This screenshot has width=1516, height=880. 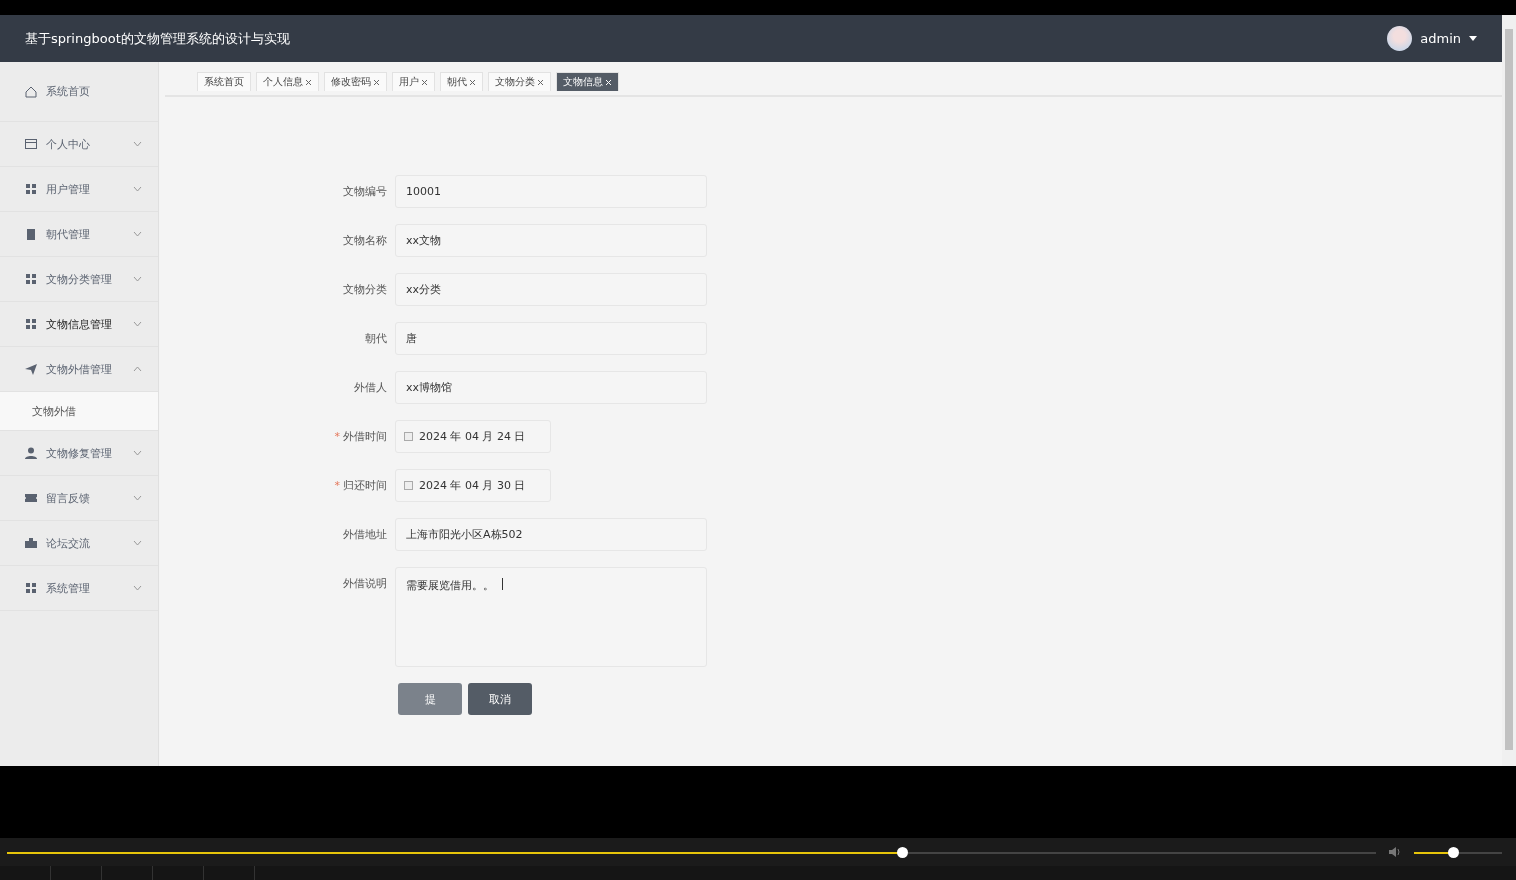 What do you see at coordinates (360, 485) in the screenshot?
I see `field-label: * 归还时间` at bounding box center [360, 485].